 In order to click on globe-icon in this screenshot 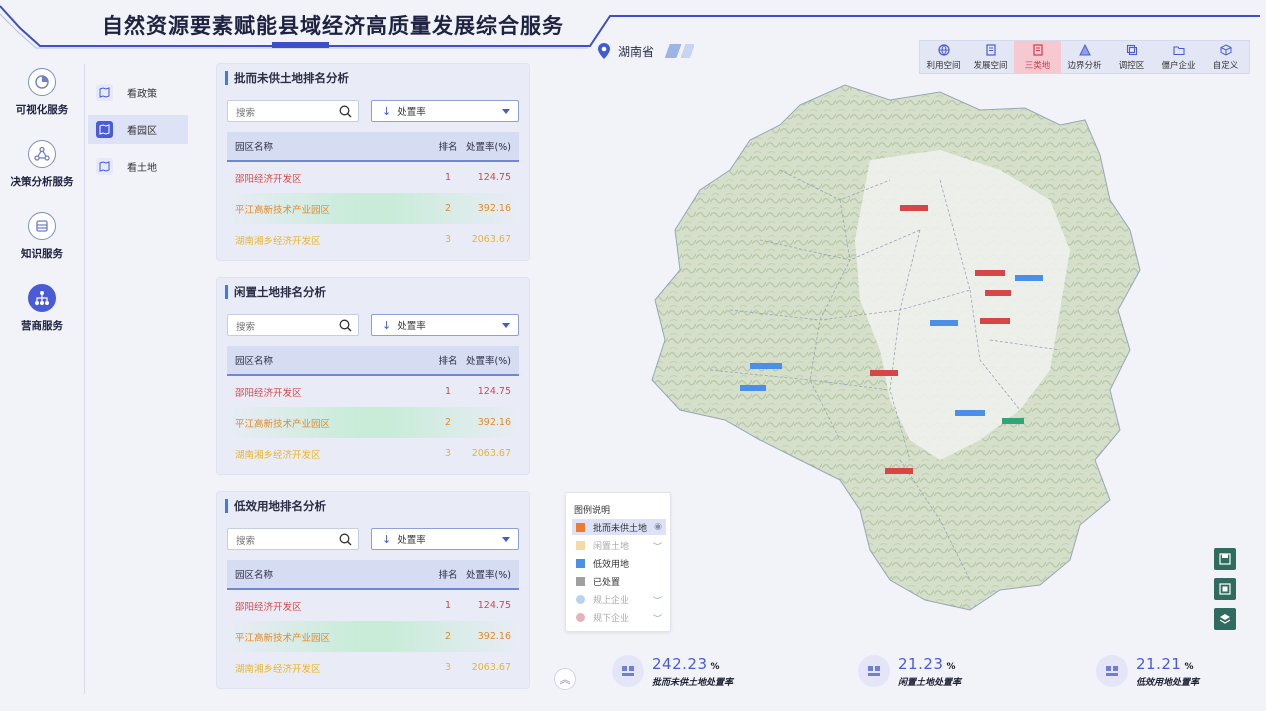, I will do `click(943, 49)`.